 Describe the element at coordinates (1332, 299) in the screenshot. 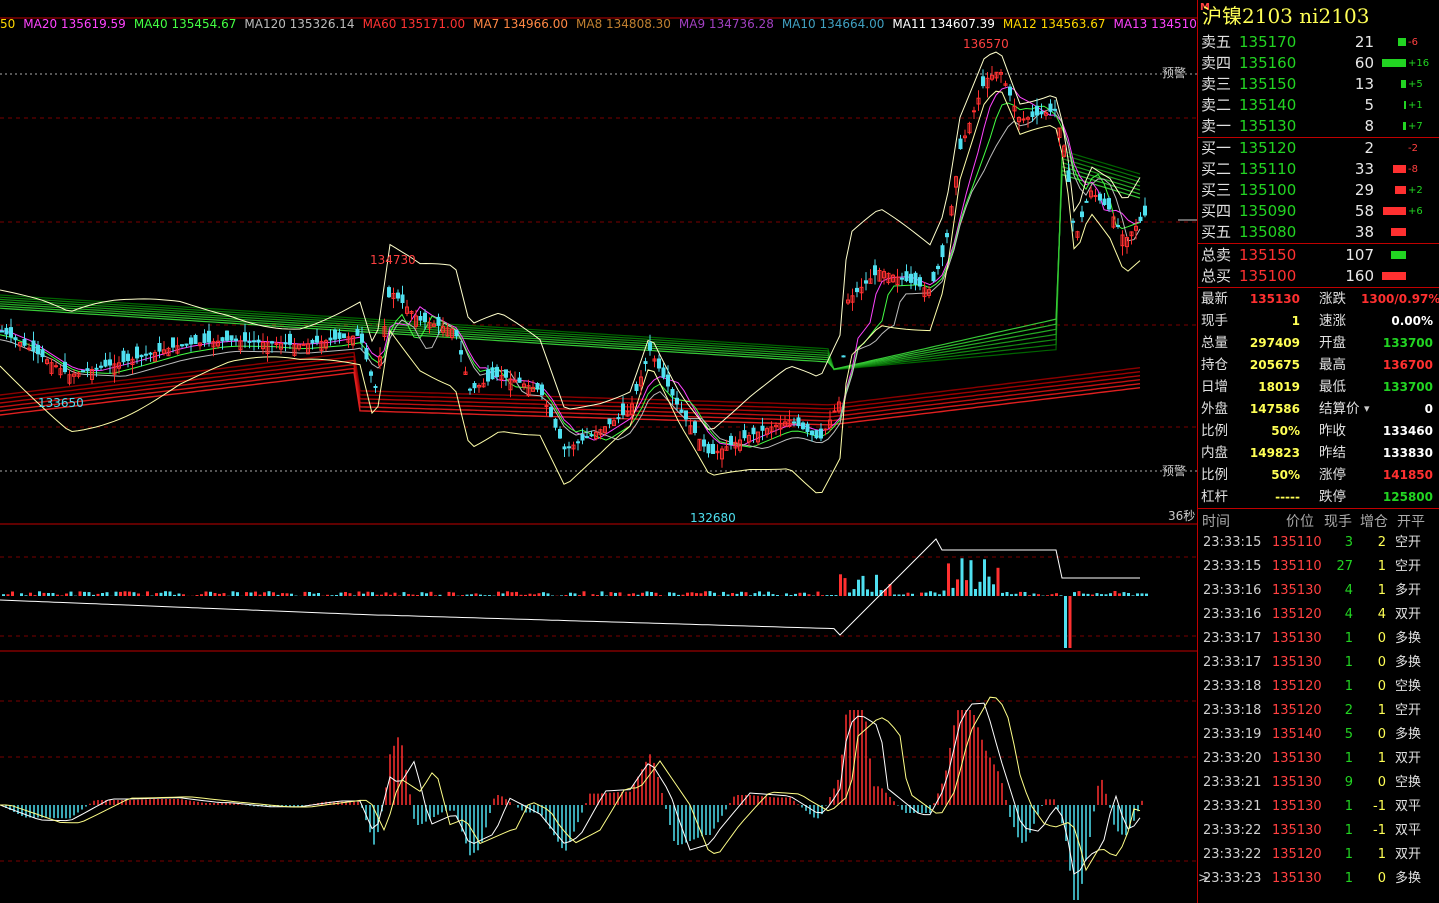

I see `stat-label: 涨跌` at that location.